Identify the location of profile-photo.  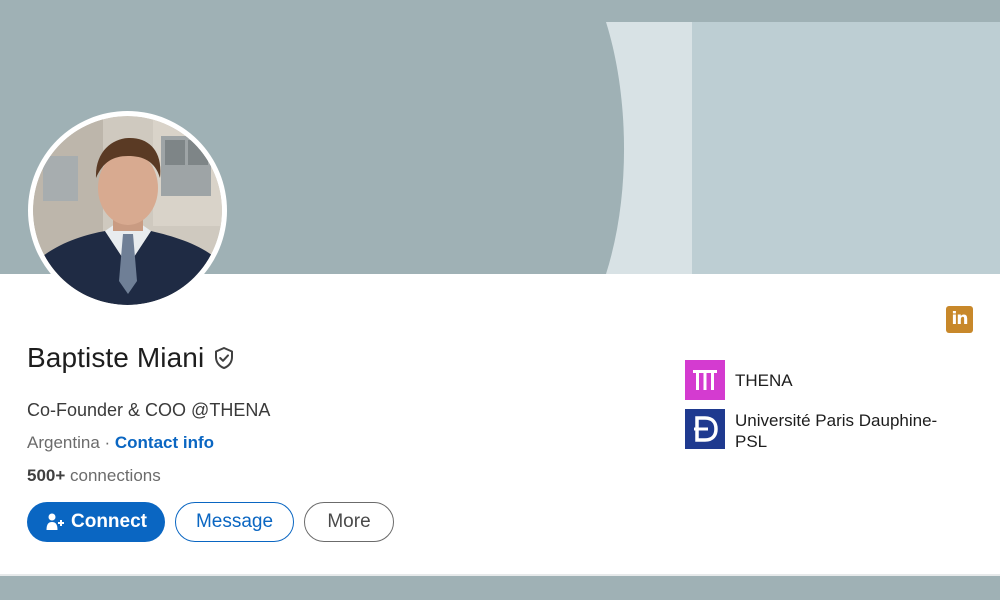
(127, 210).